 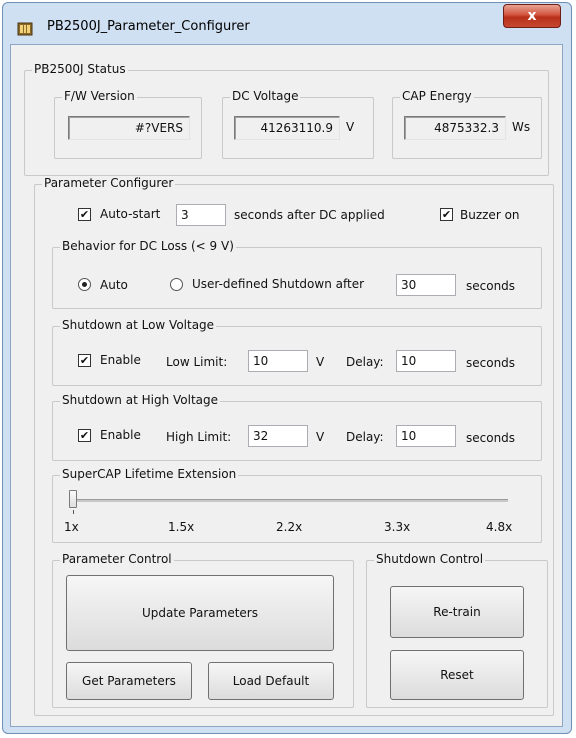 I want to click on tick-label: 4.8x, so click(x=499, y=527).